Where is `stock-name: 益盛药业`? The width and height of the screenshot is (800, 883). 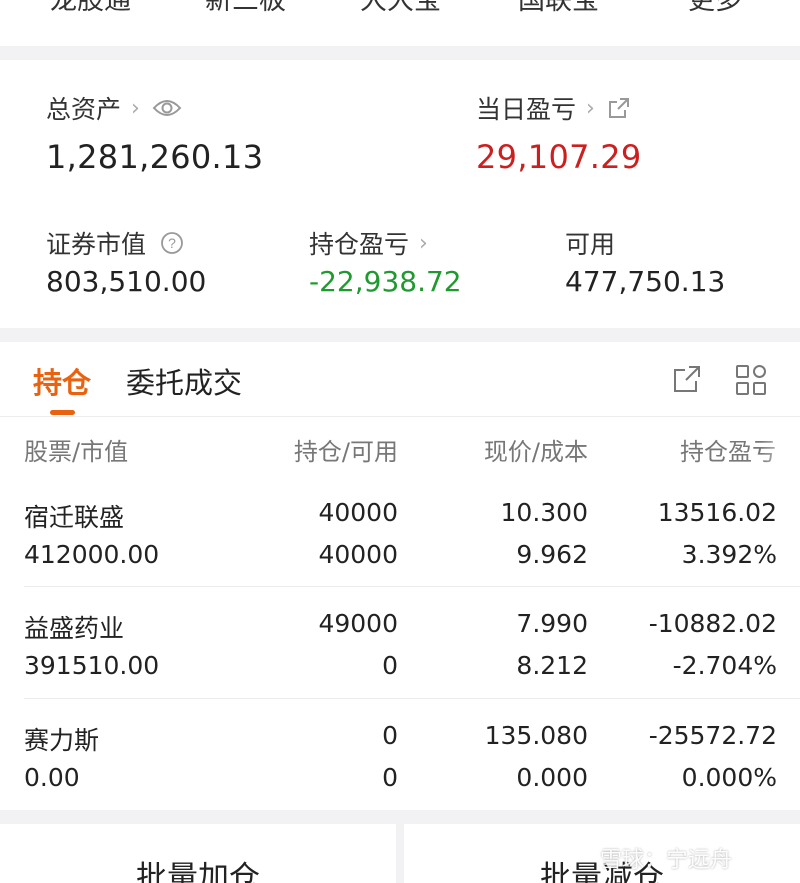
stock-name: 益盛药业 is located at coordinates (74, 628).